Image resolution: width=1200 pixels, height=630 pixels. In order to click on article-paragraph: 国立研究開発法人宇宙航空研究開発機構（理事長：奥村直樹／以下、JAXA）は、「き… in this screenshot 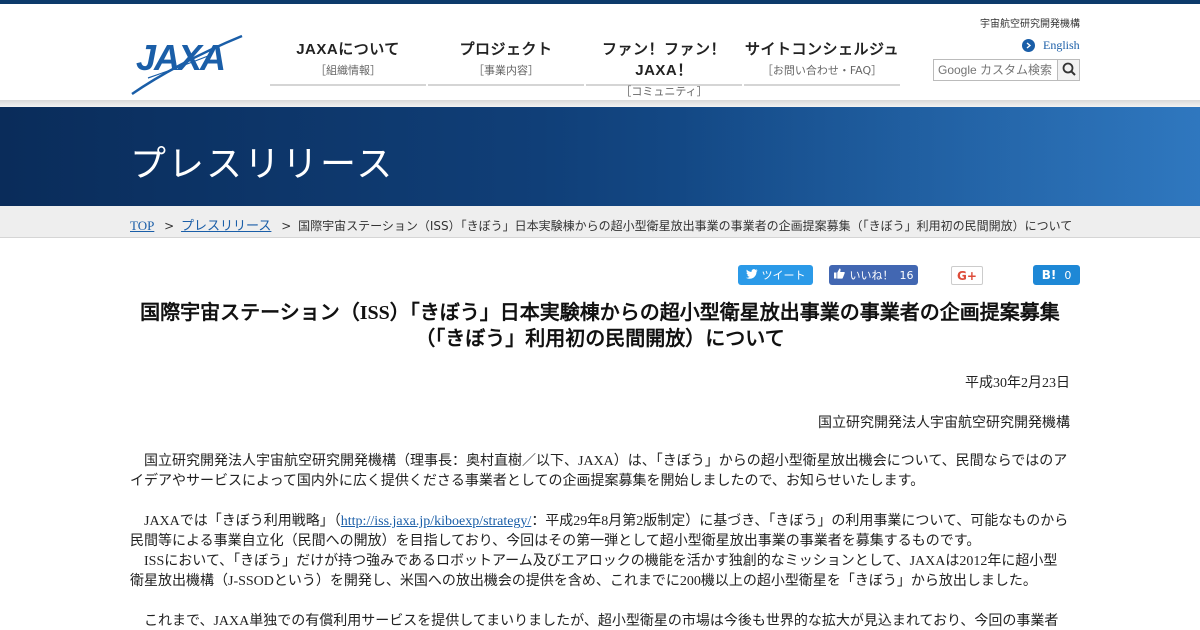, I will do `click(599, 471)`.